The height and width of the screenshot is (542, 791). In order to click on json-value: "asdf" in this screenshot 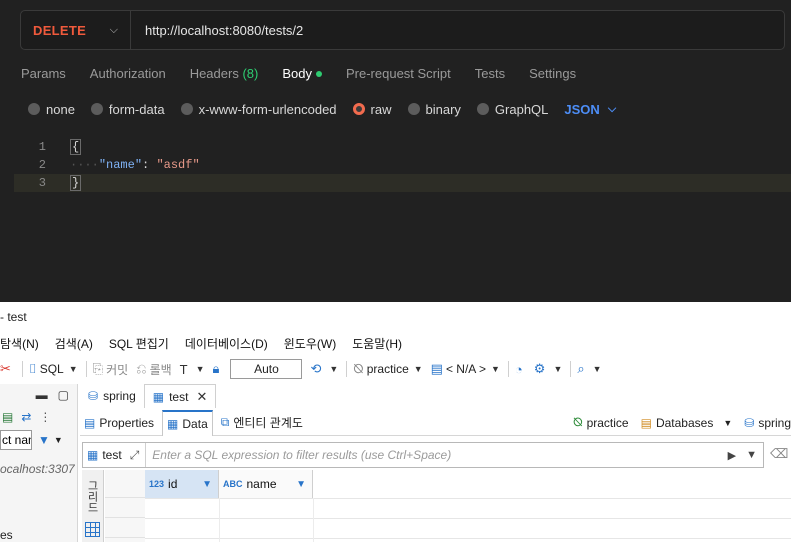, I will do `click(178, 165)`.